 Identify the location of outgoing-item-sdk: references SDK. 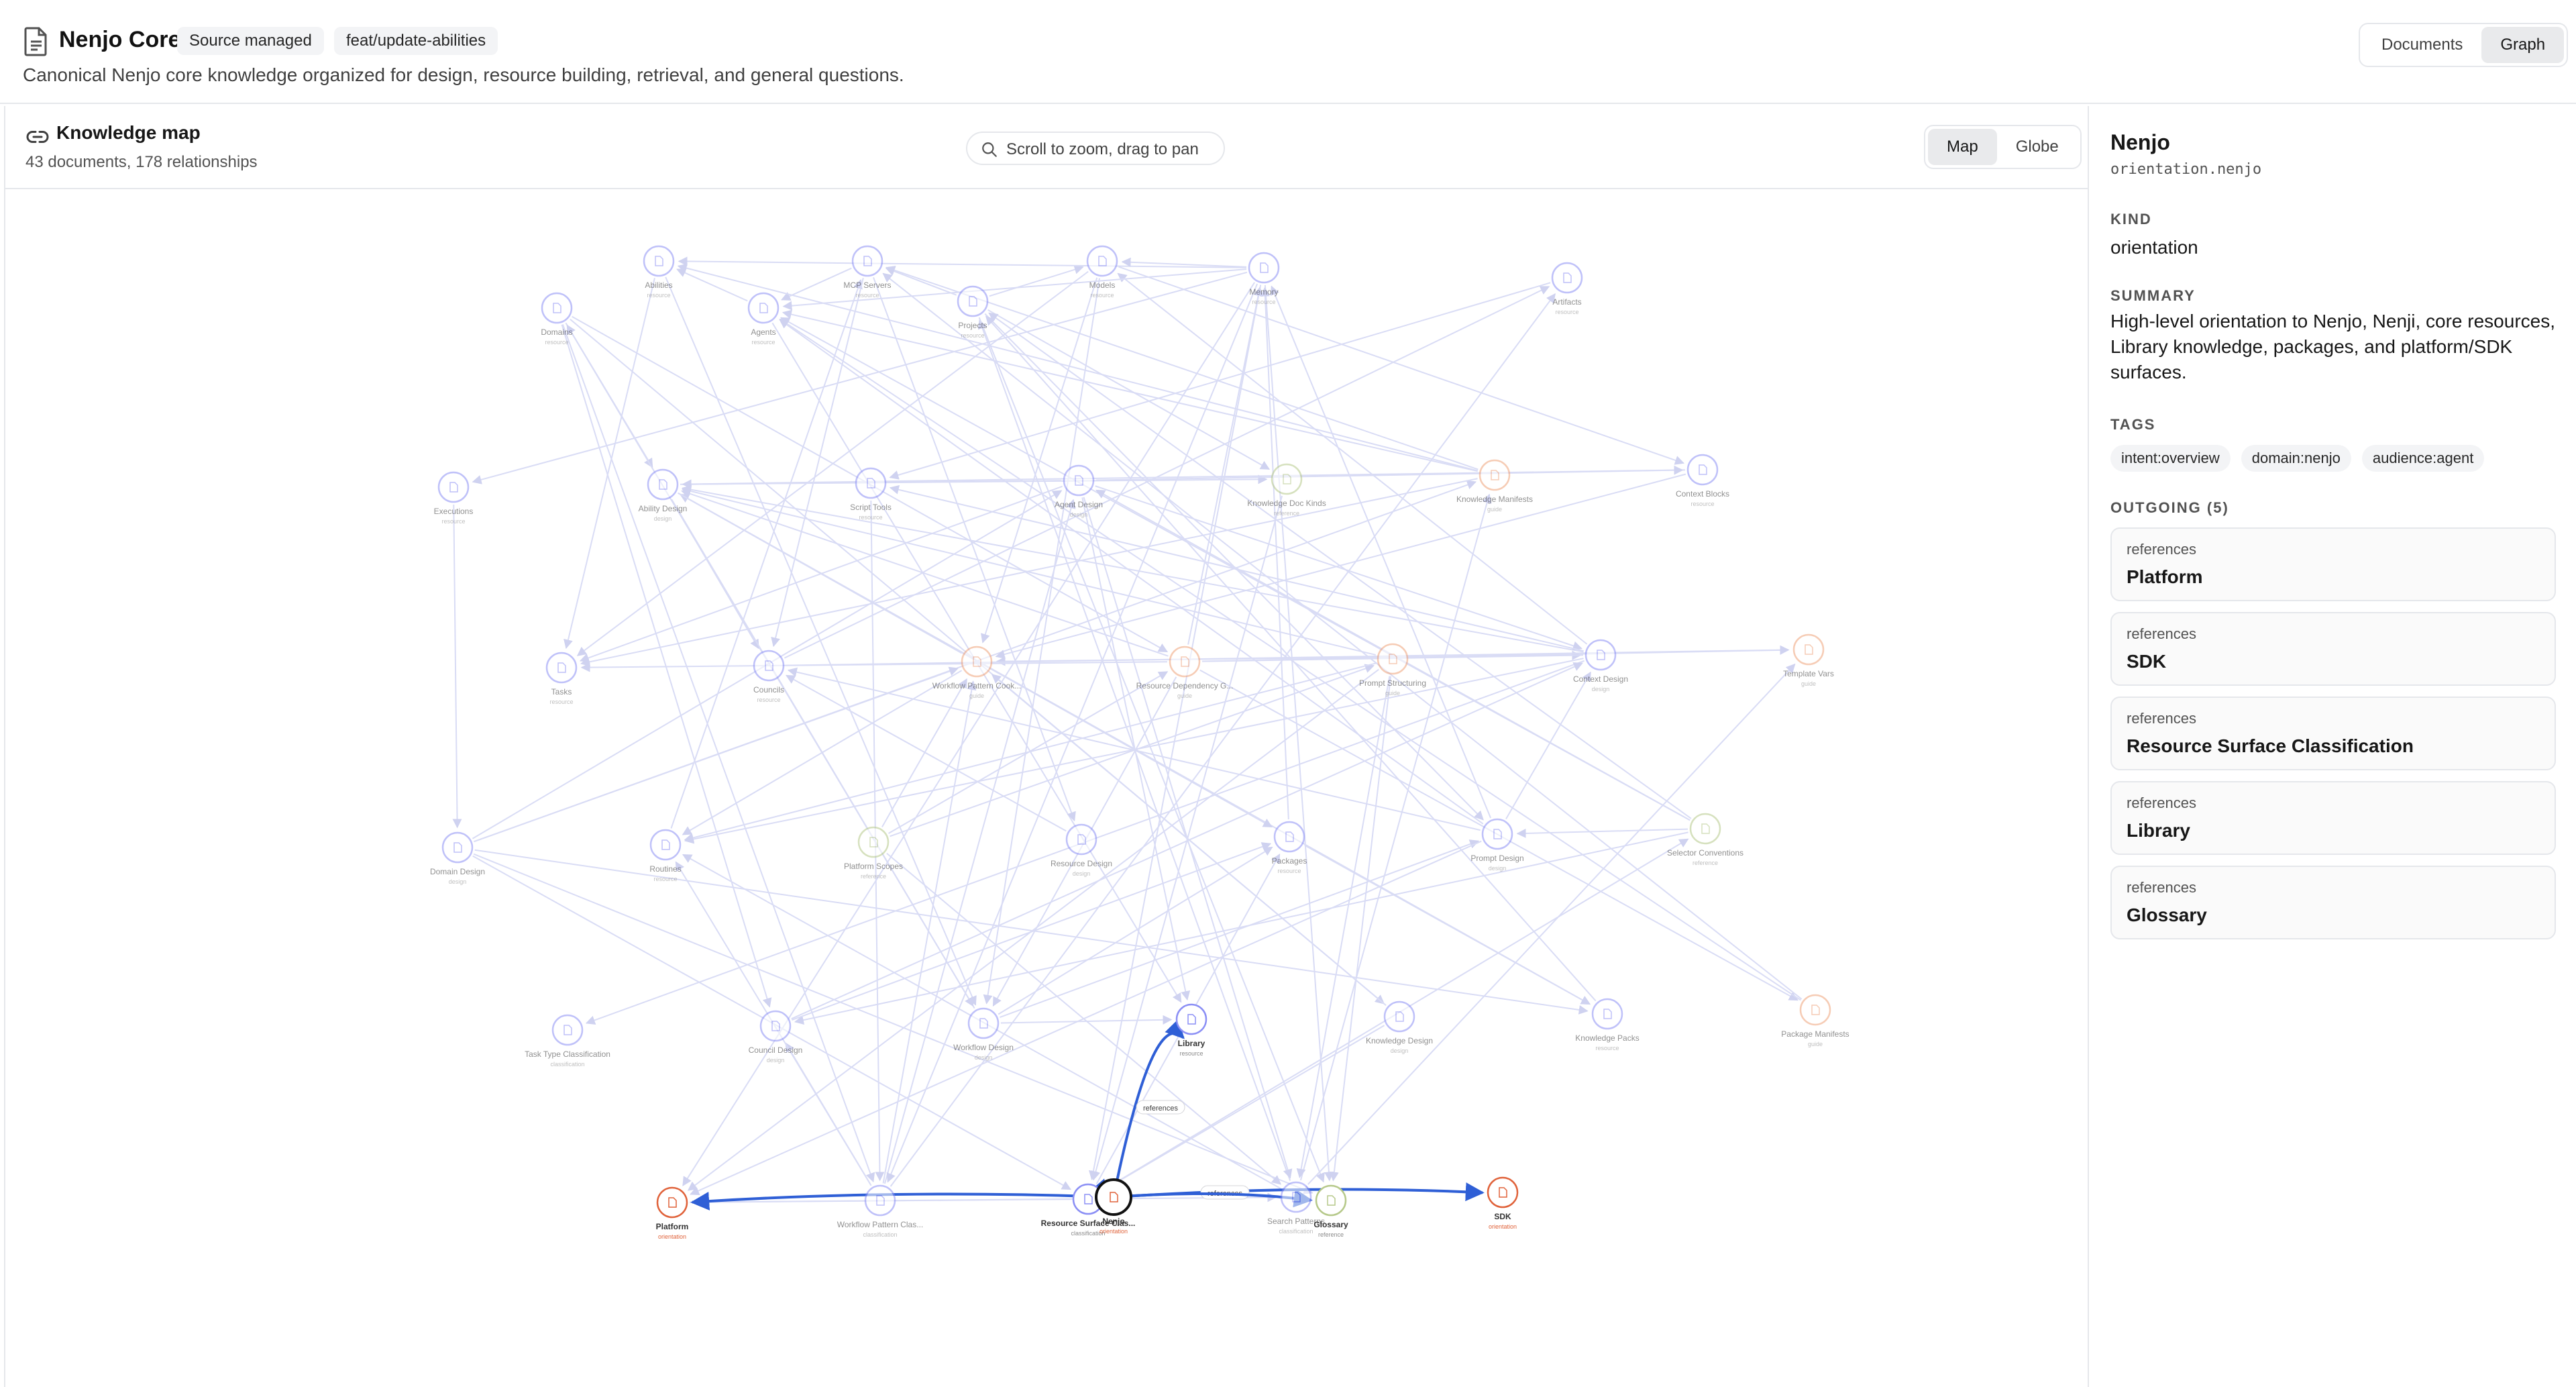
(2333, 649).